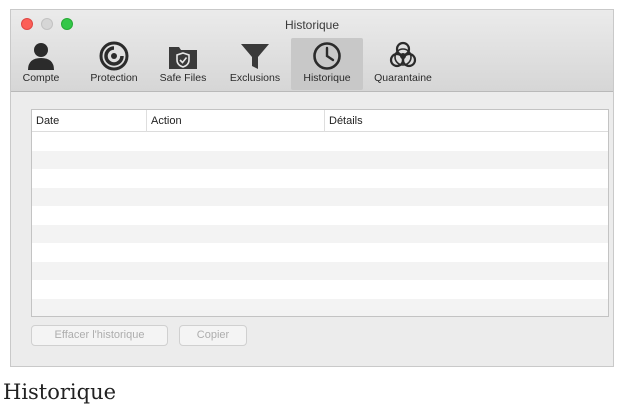  Describe the element at coordinates (41, 78) in the screenshot. I see `tab-label: Compte` at that location.